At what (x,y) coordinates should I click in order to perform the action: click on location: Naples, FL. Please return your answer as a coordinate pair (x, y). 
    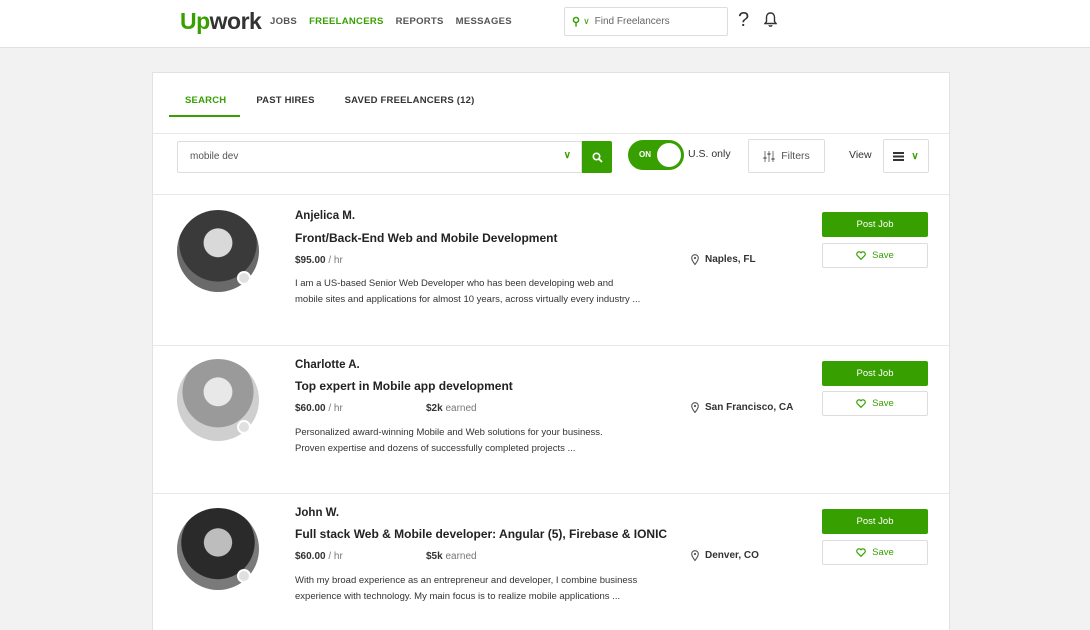
    Looking at the image, I should click on (723, 259).